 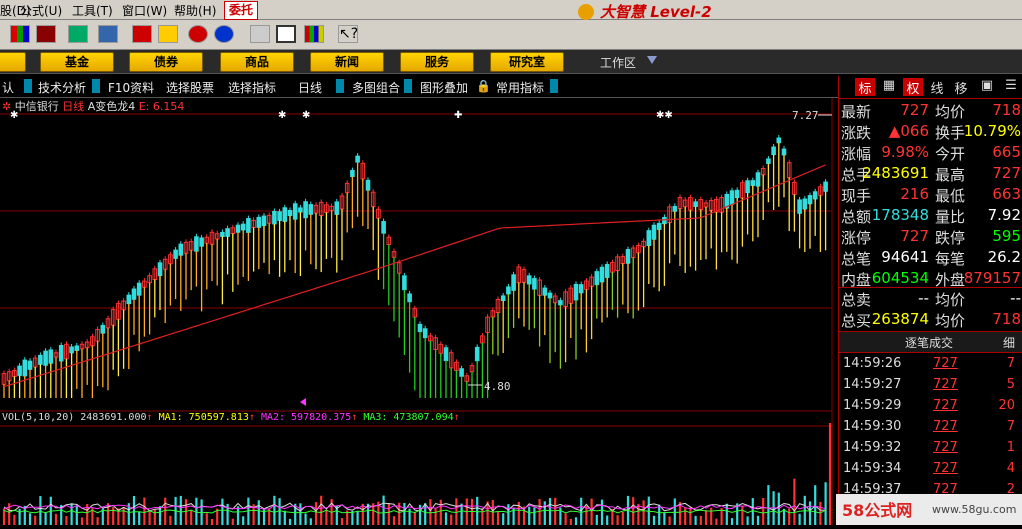 I want to click on alert-icon, so click(x=142, y=34).